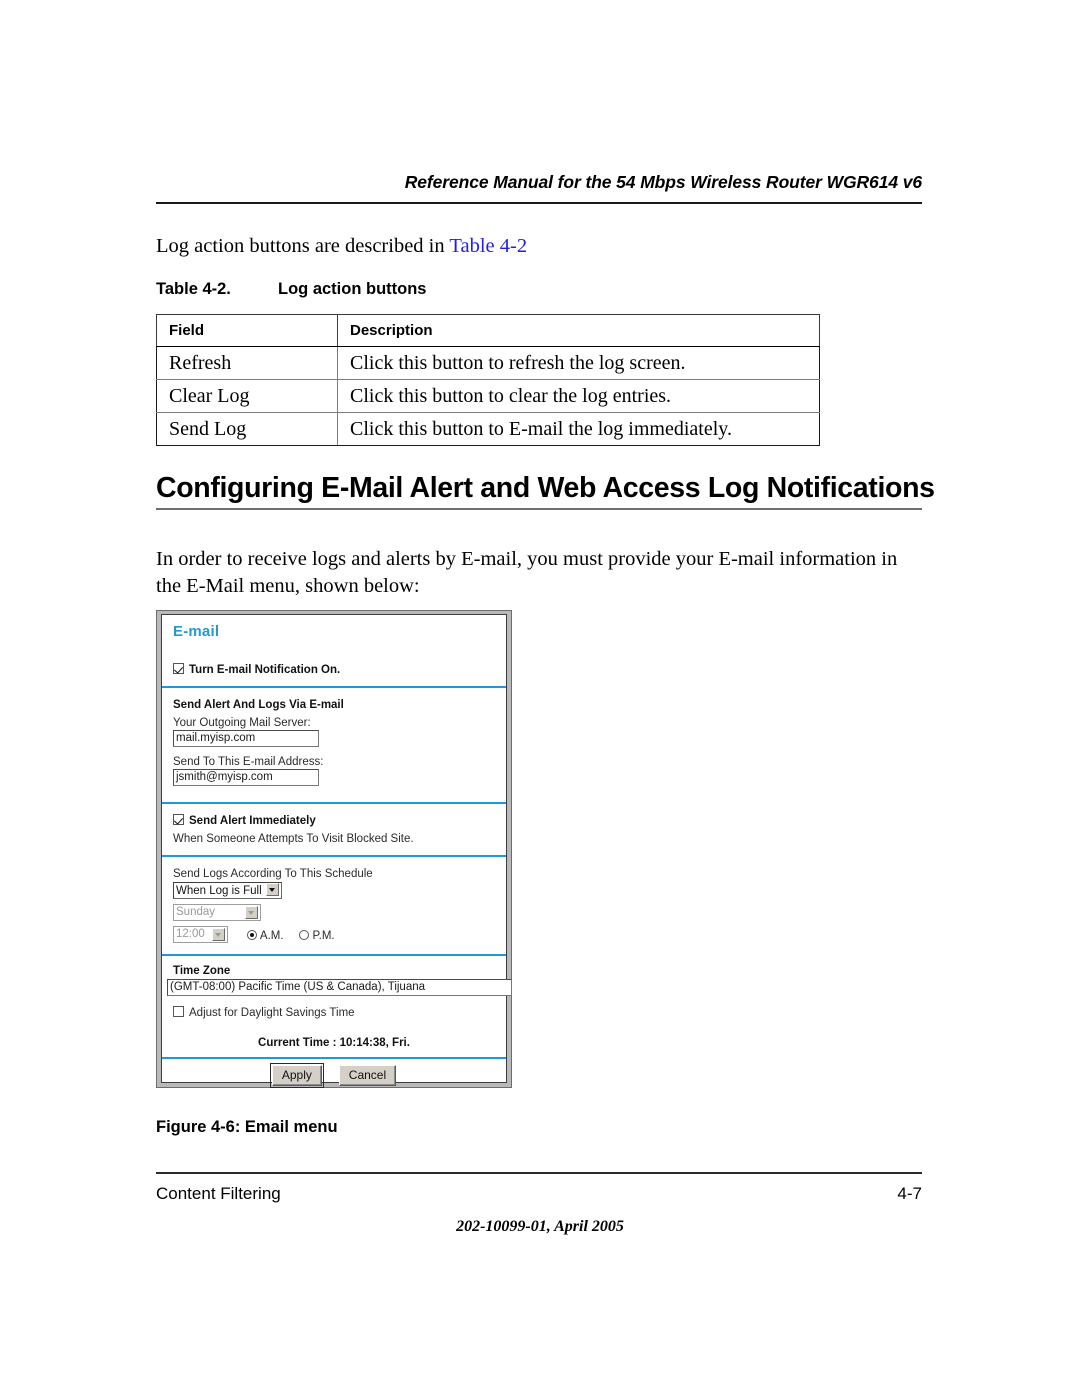 Image resolution: width=1080 pixels, height=1397 pixels. Describe the element at coordinates (247, 1127) in the screenshot. I see `figure-caption: Figure 4-6: Email menu` at that location.